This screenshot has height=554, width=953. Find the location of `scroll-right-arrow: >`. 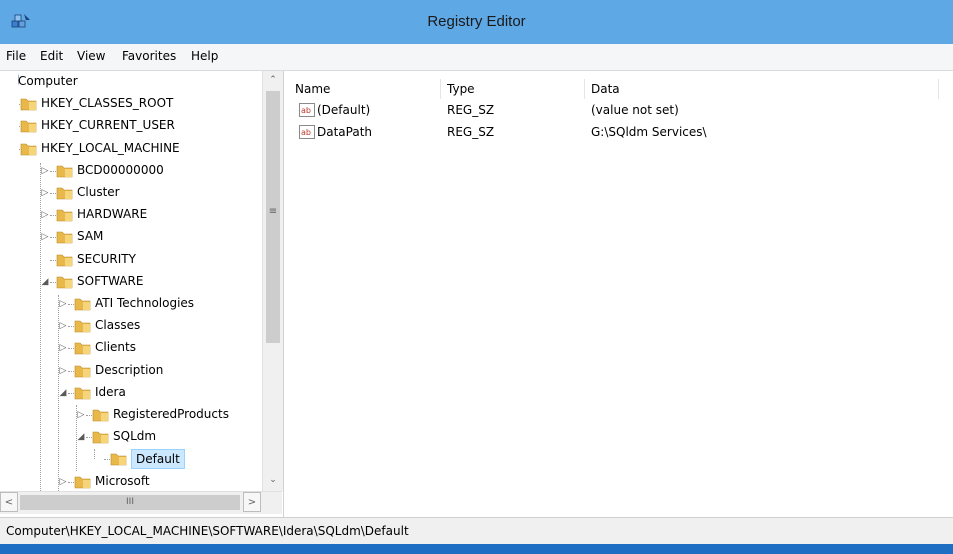

scroll-right-arrow: > is located at coordinates (252, 502).